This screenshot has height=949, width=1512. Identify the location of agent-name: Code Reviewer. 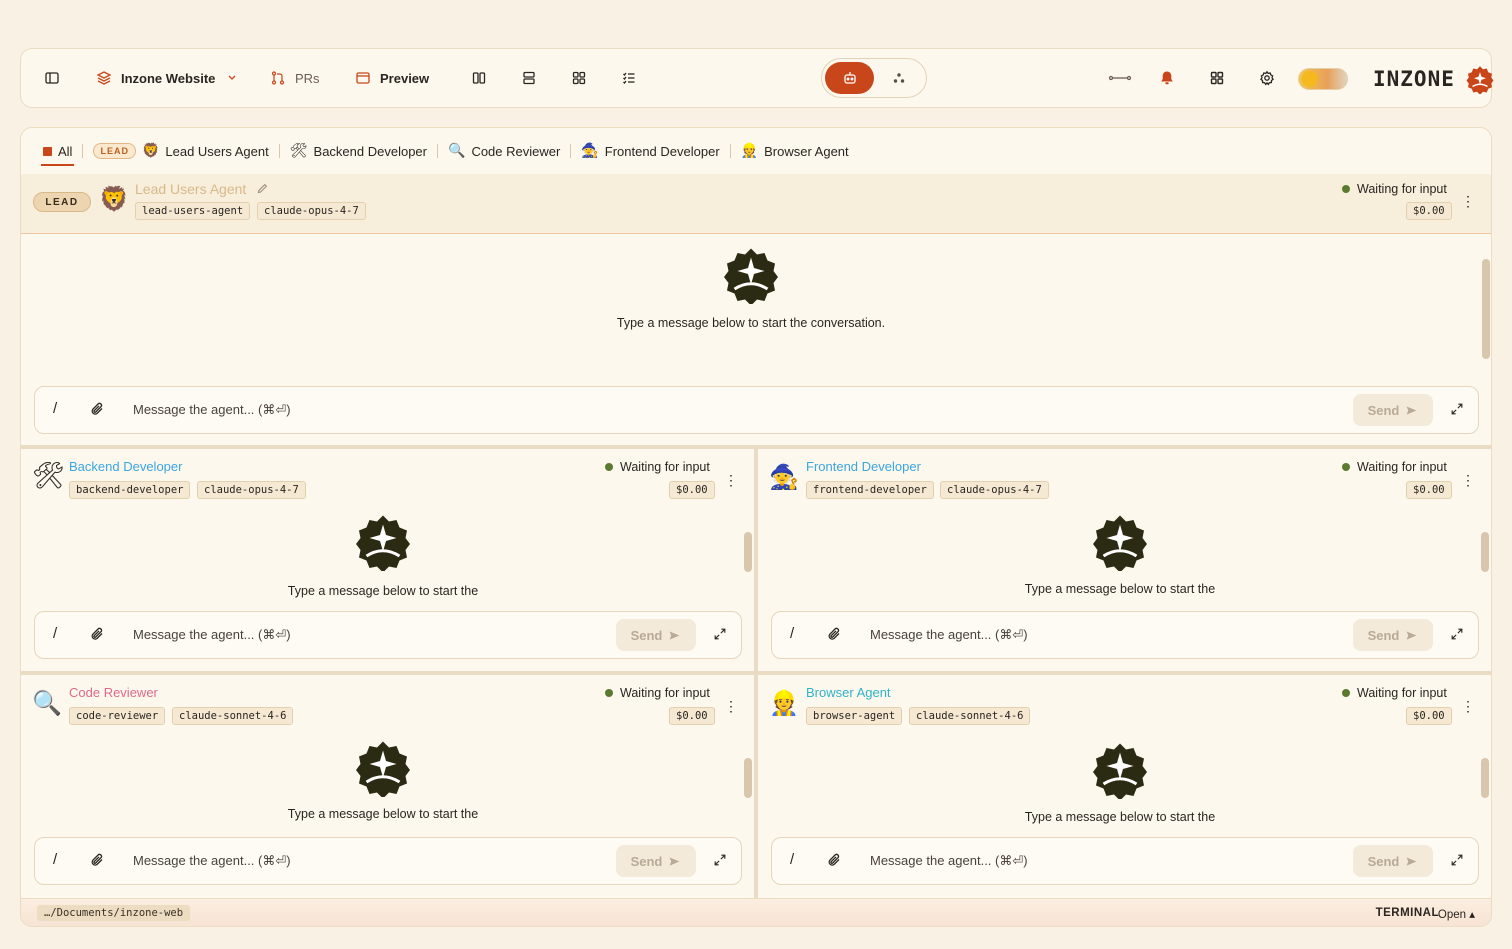
(113, 692).